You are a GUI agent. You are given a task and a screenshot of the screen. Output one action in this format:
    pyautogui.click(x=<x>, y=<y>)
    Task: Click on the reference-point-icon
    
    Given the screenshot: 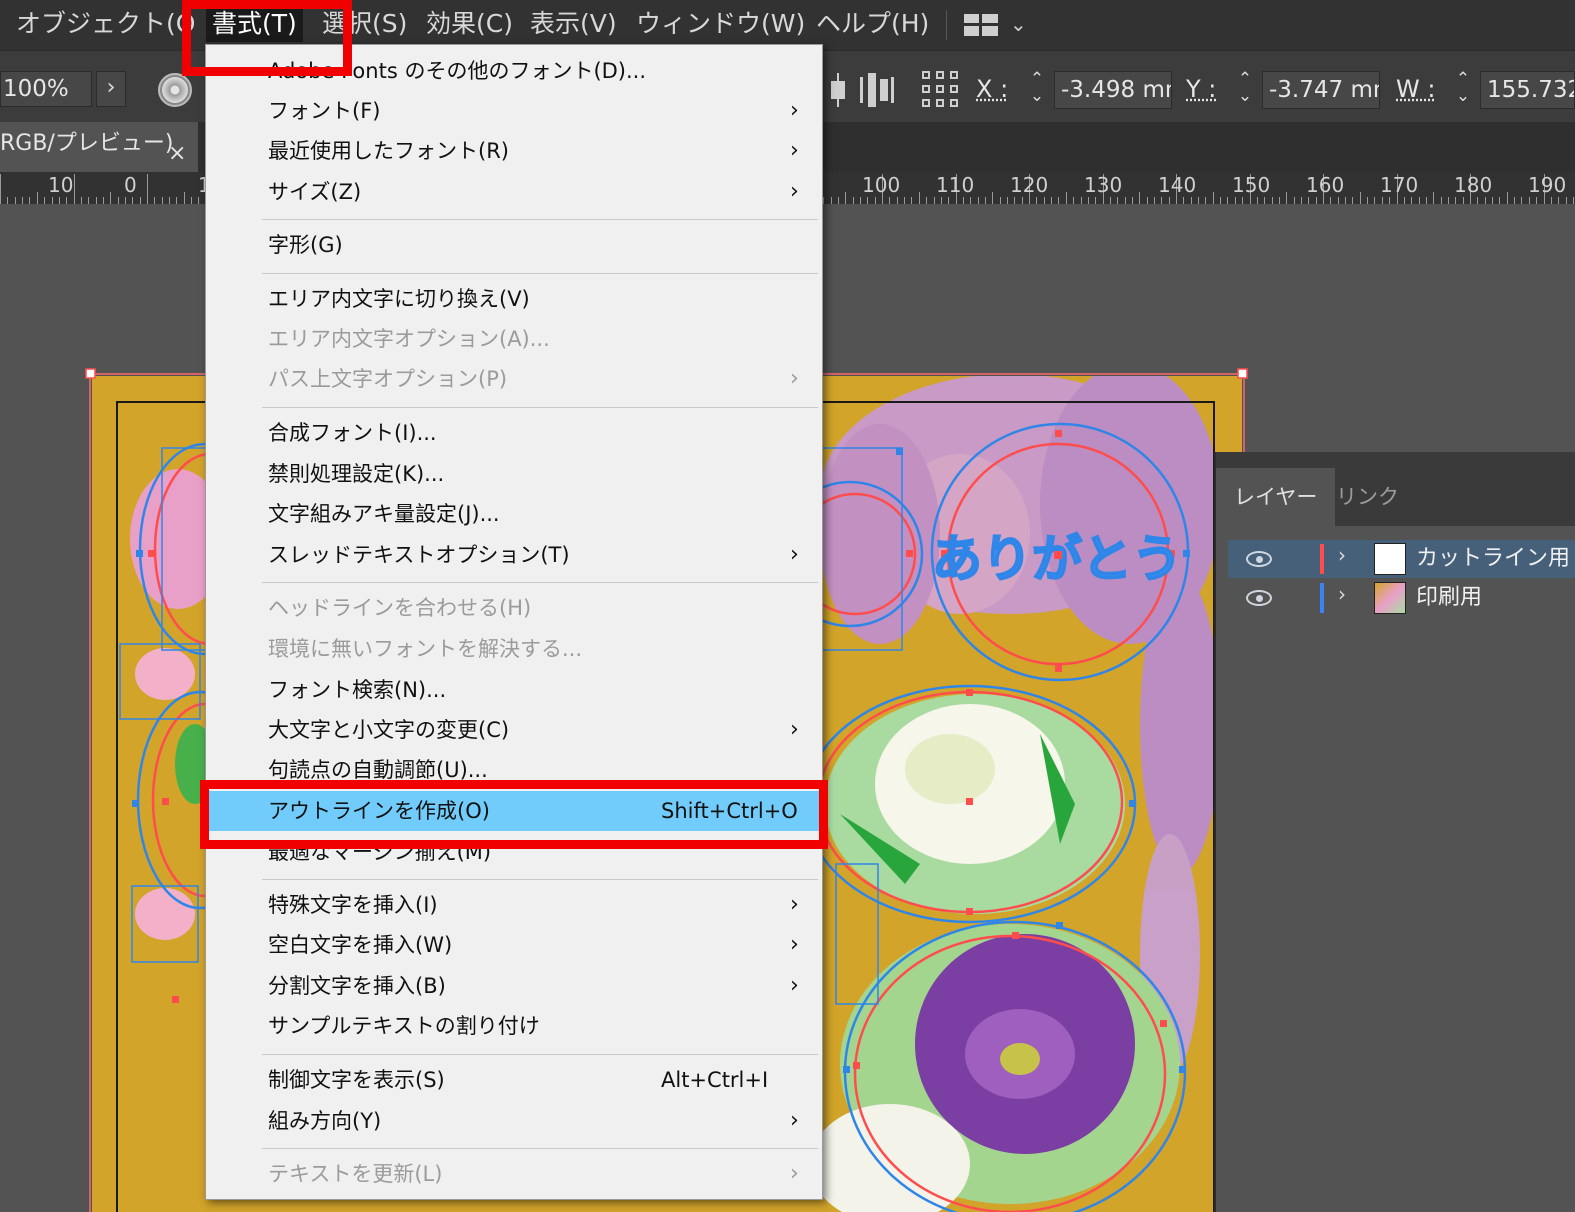 What is the action you would take?
    pyautogui.click(x=941, y=90)
    